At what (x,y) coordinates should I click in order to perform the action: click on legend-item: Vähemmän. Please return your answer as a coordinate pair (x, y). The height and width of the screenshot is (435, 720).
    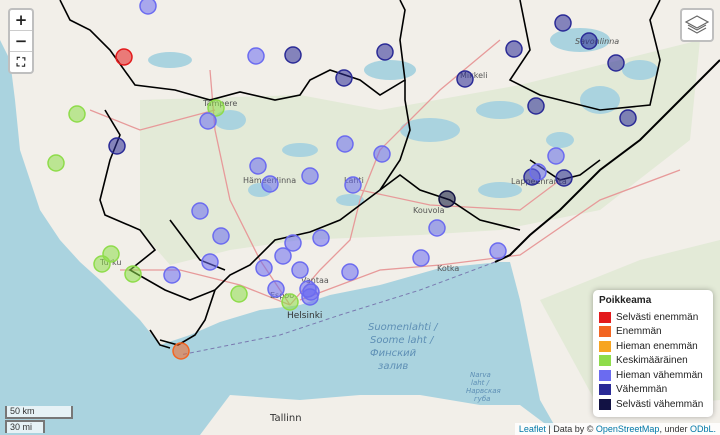
    Looking at the image, I should click on (653, 390).